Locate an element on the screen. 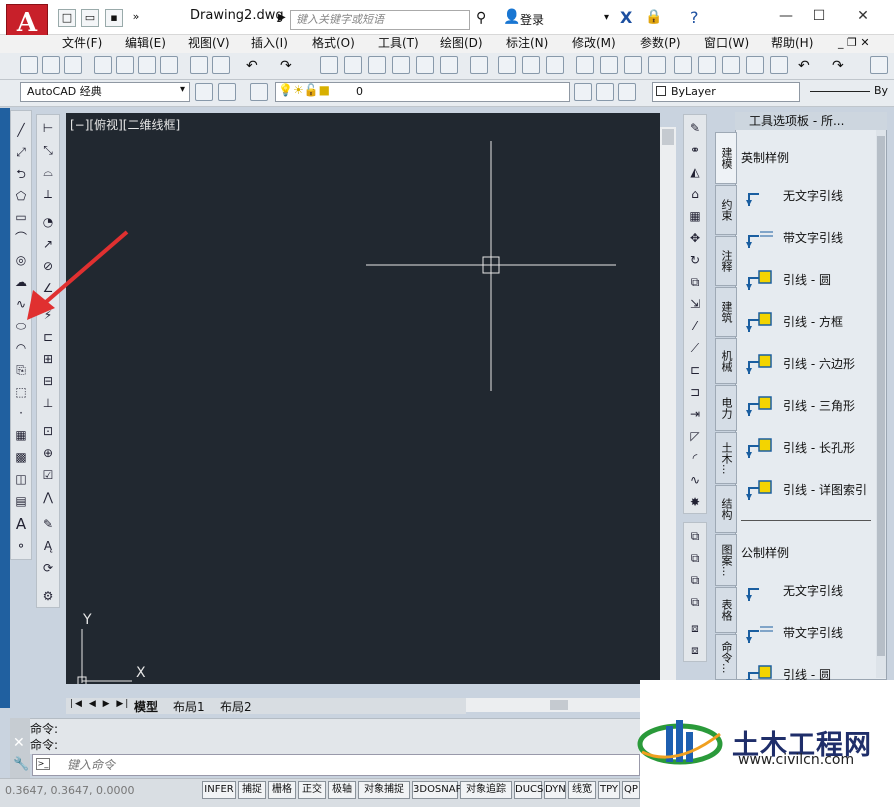 The image size is (894, 807). menu-dimension: 标注(N) is located at coordinates (527, 43).